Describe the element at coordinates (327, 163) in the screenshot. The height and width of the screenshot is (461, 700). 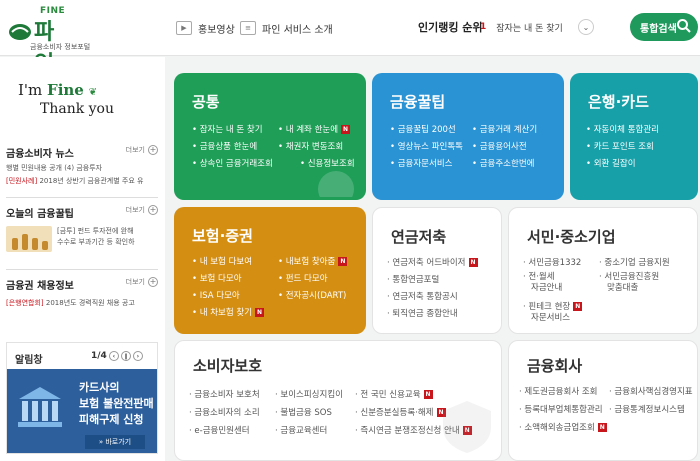
I see `tile-link: 신용정보조회` at that location.